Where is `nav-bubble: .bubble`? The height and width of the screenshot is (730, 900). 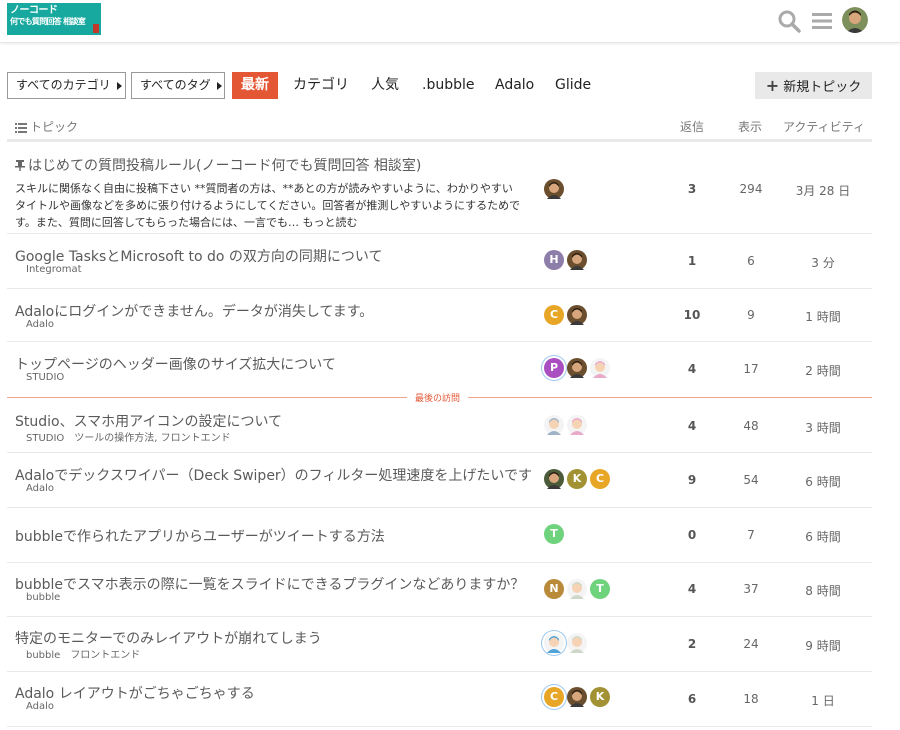 nav-bubble: .bubble is located at coordinates (448, 85).